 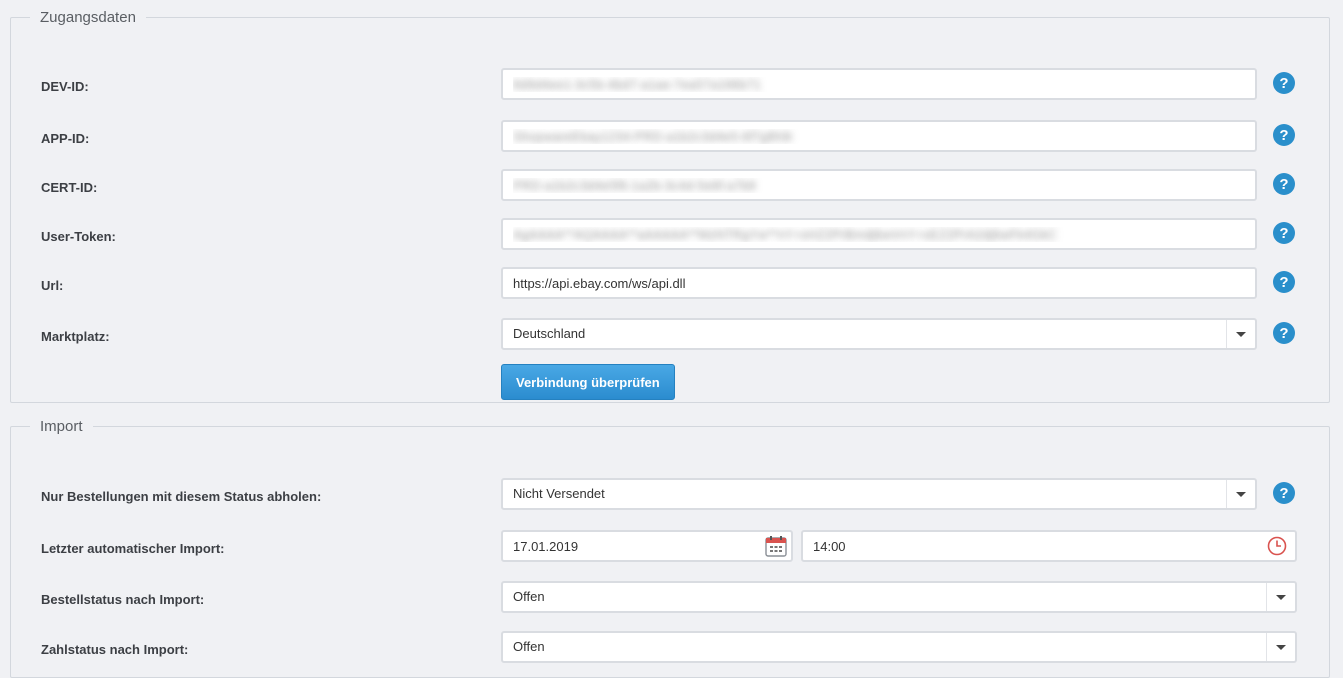 What do you see at coordinates (899, 647) in the screenshot?
I see `payment-status-select: Offen` at bounding box center [899, 647].